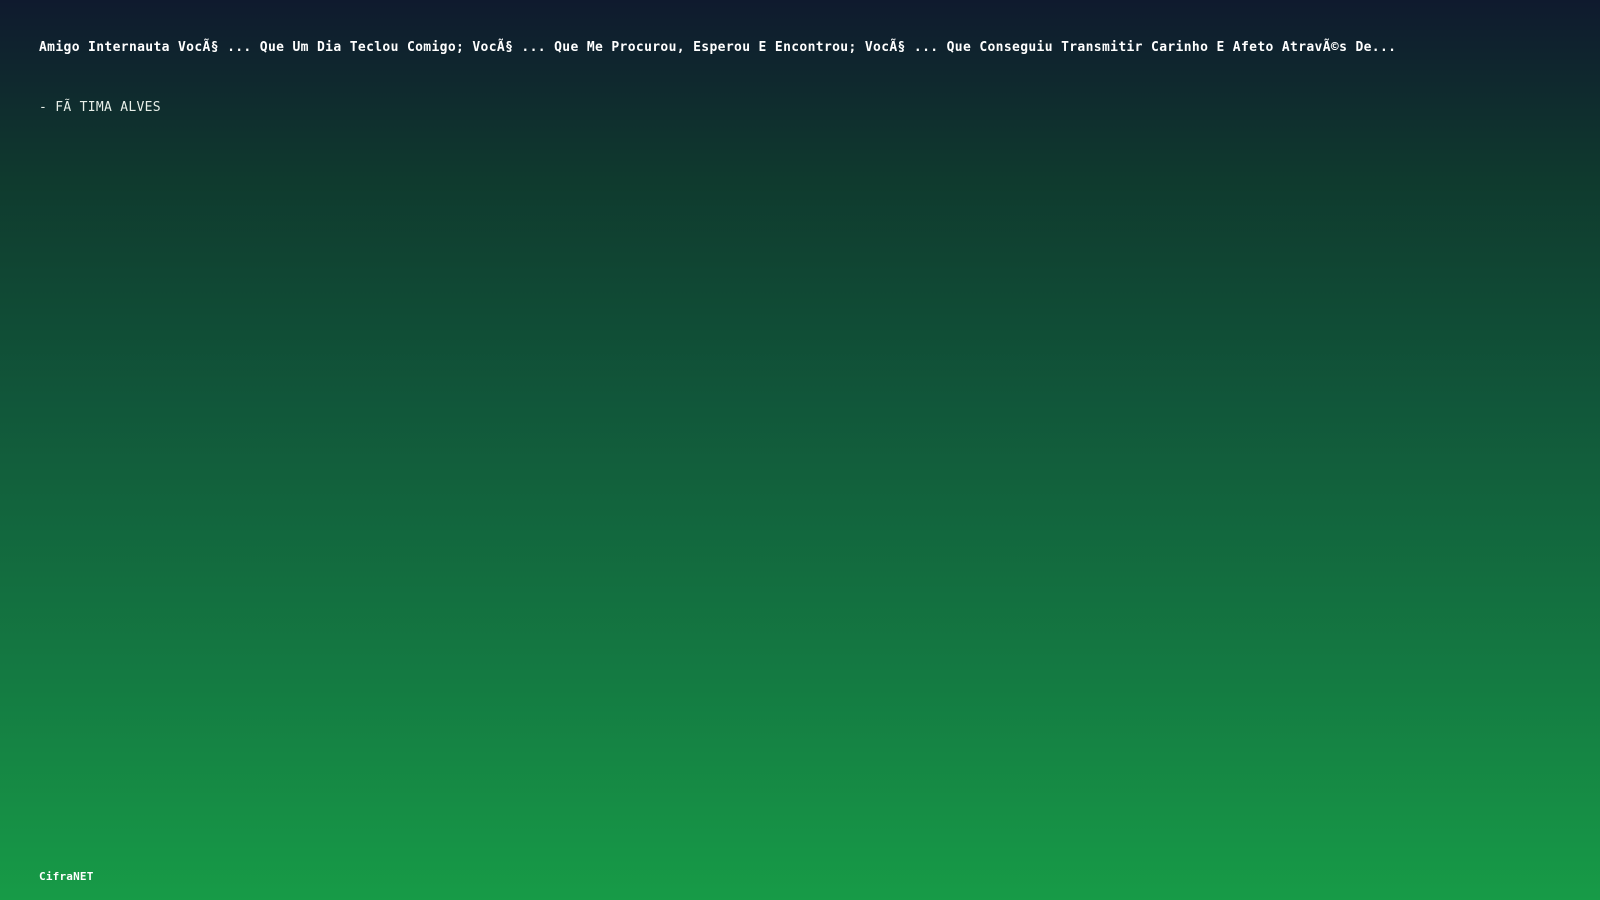  Describe the element at coordinates (66, 876) in the screenshot. I see `brand-watermark: CifraNET` at that location.